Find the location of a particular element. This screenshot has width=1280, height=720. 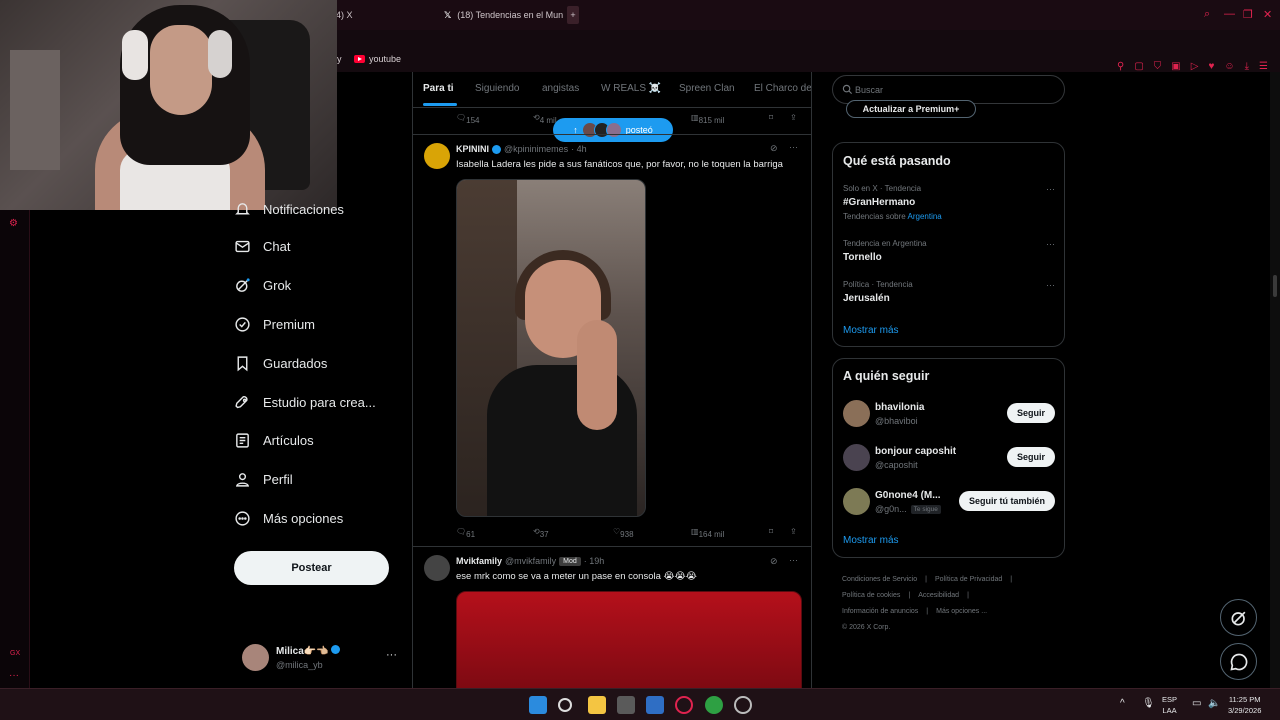

account-more-icon: ··· is located at coordinates (391, 655).